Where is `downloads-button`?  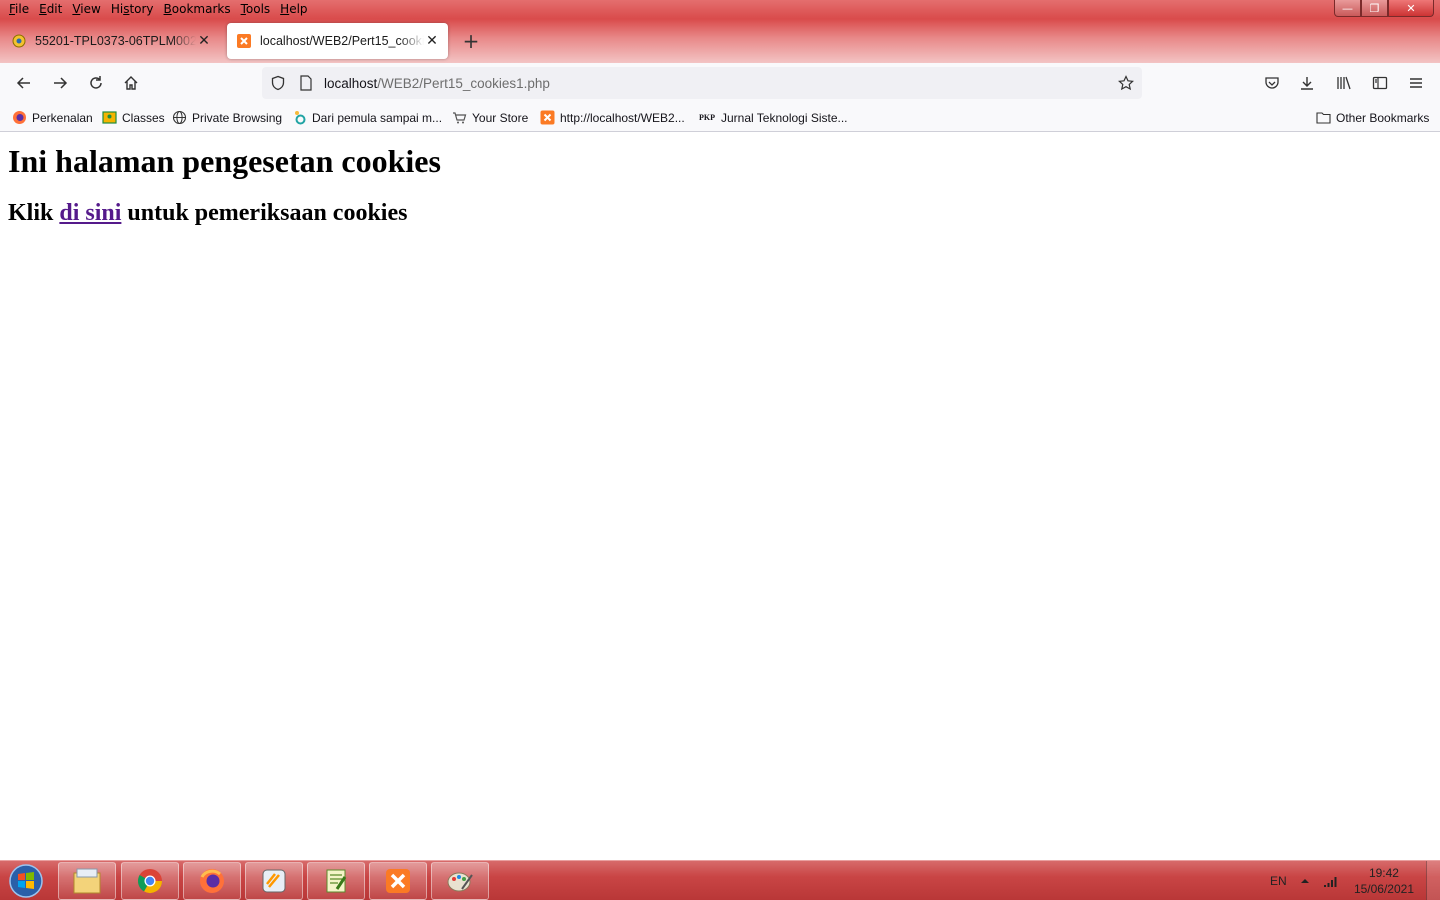
downloads-button is located at coordinates (1307, 83).